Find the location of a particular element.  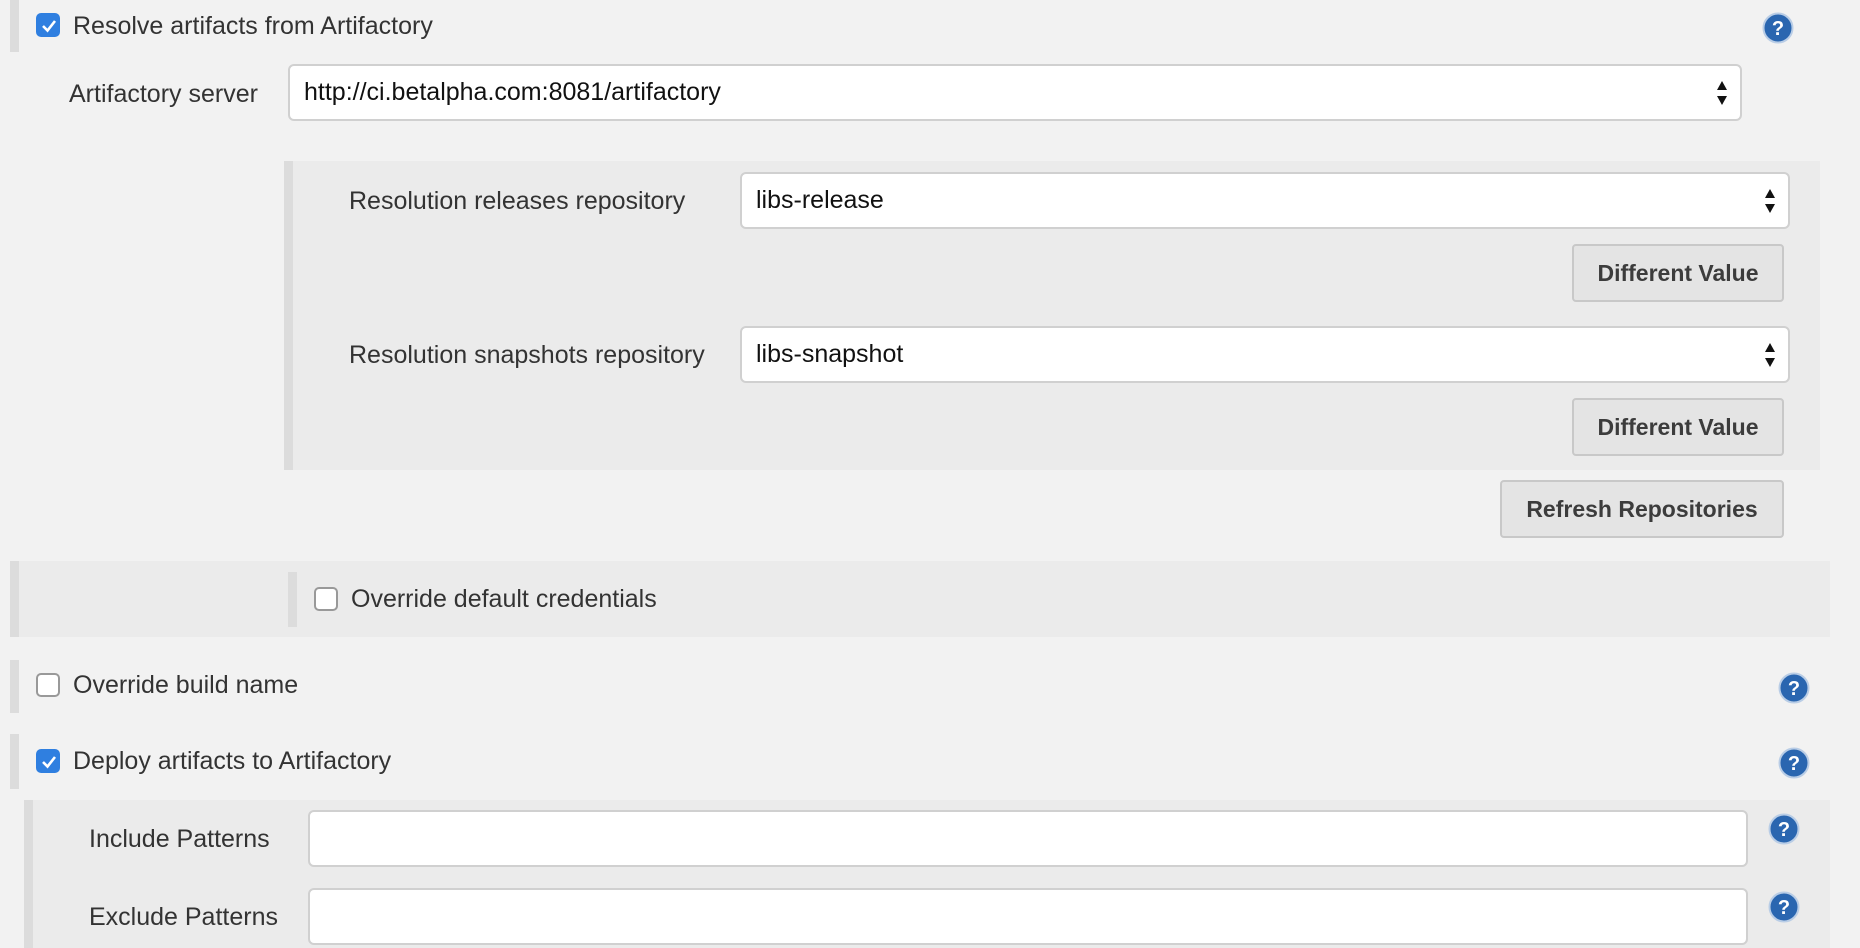

refresh-repositories-button: Refresh Repositories is located at coordinates (1642, 509).